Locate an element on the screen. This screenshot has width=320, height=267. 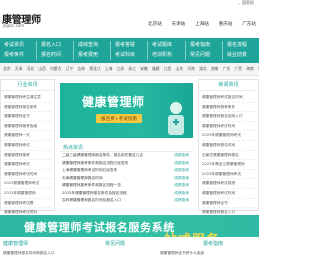
province-link: 广西 is located at coordinates (238, 69).